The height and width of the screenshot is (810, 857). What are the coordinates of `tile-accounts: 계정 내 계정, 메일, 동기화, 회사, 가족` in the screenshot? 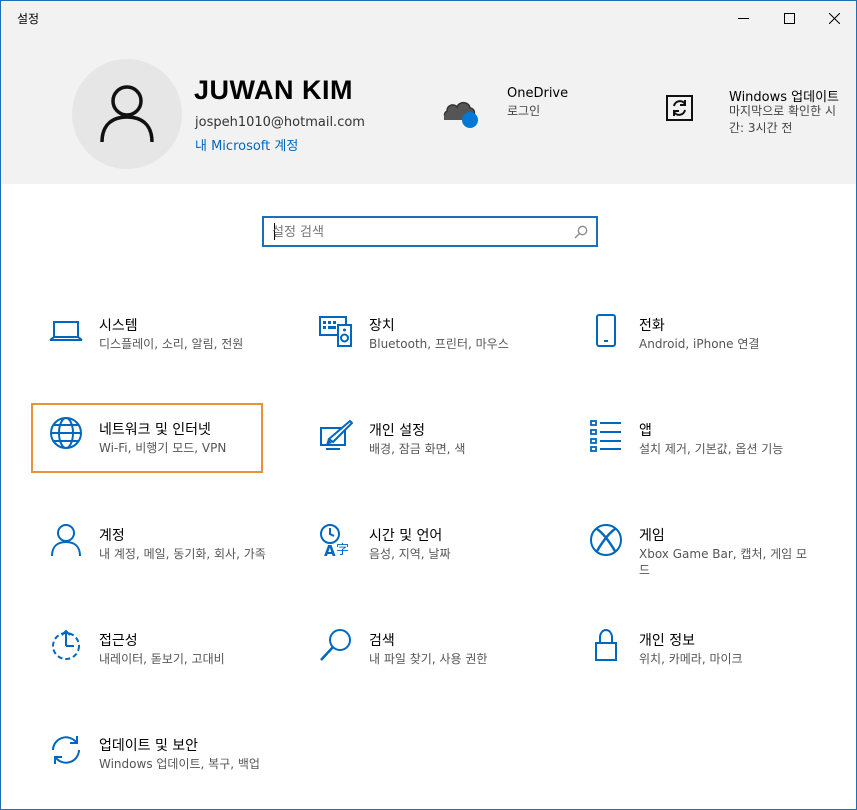 It's located at (149, 550).